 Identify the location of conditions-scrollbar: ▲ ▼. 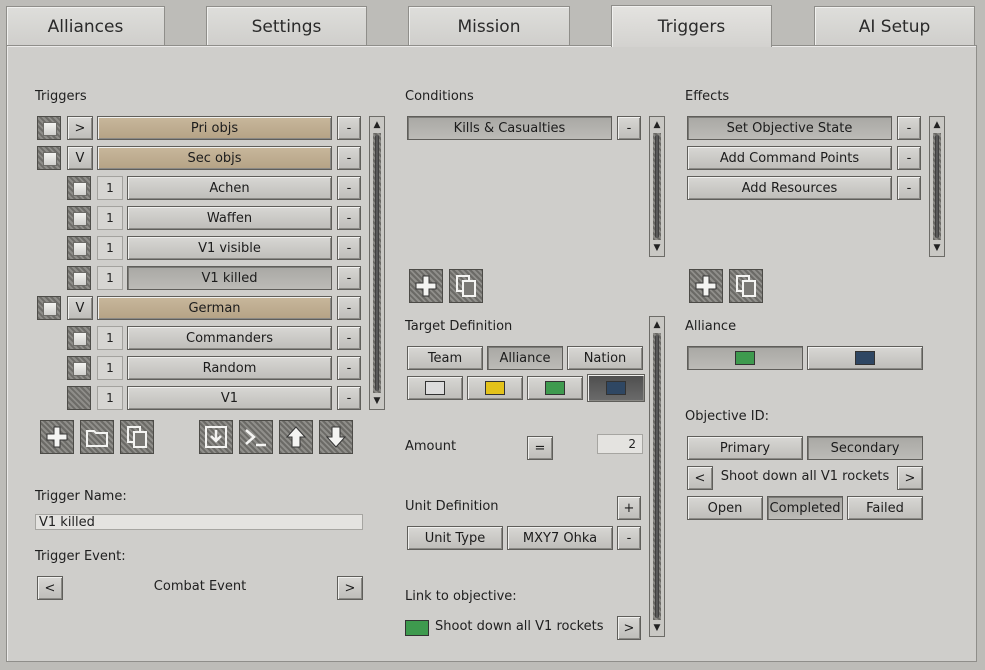
(657, 186).